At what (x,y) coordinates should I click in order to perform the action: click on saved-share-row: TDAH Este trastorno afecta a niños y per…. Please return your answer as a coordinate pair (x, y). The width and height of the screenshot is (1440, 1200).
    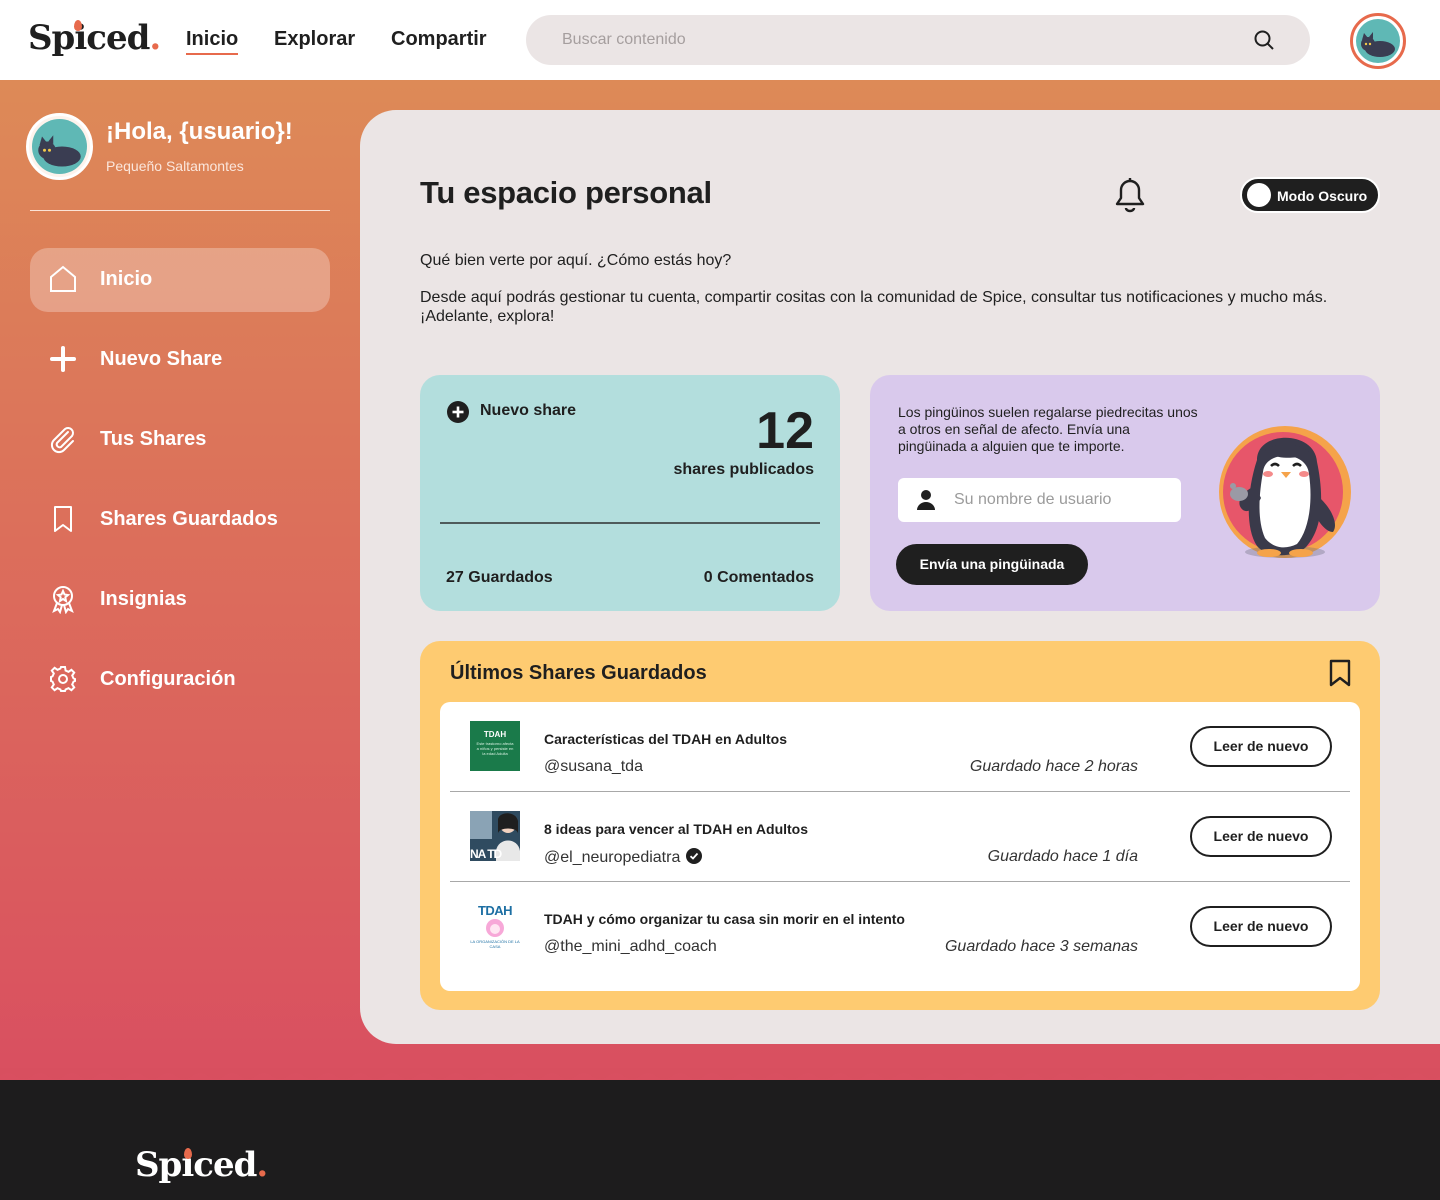
    Looking at the image, I should click on (900, 747).